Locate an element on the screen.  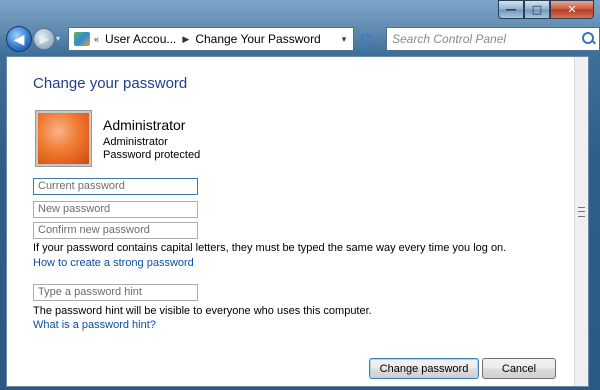
recent-pages-dropdown: ▾ is located at coordinates (58, 38).